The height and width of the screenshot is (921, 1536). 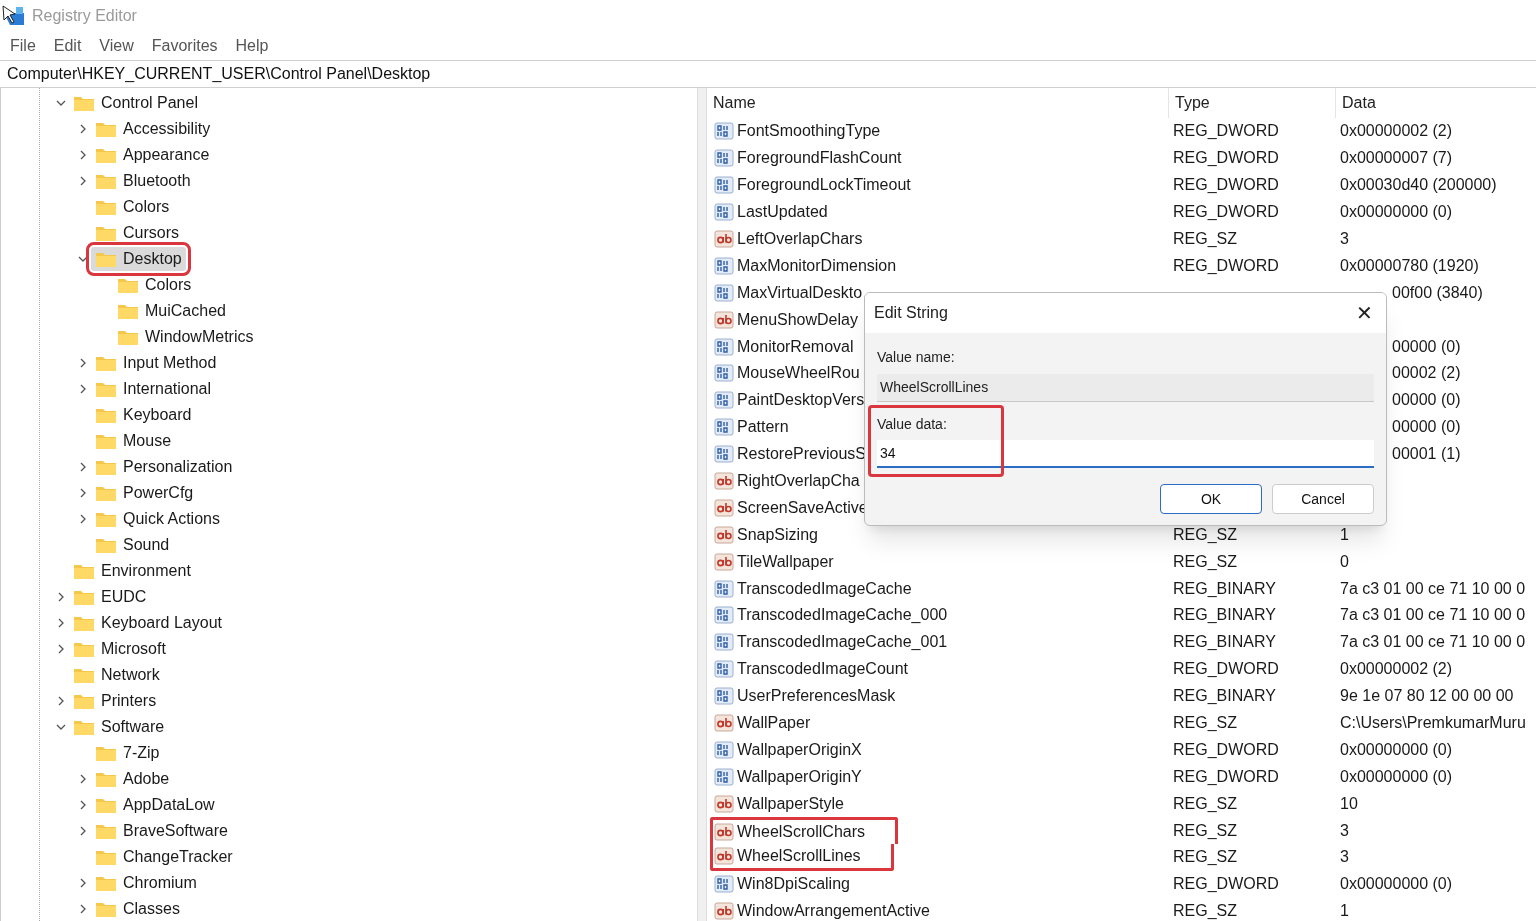 I want to click on menu-item: Favorites, so click(x=184, y=46).